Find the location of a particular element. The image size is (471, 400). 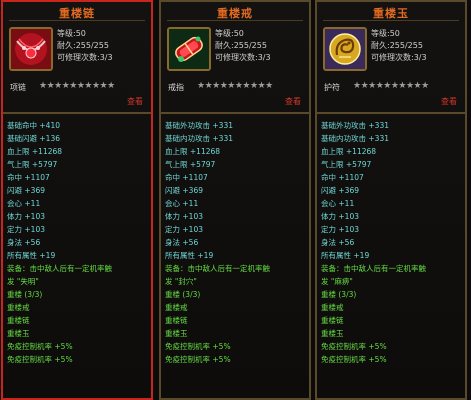

attribute-line: 基础闪避 +136 is located at coordinates (33, 138).